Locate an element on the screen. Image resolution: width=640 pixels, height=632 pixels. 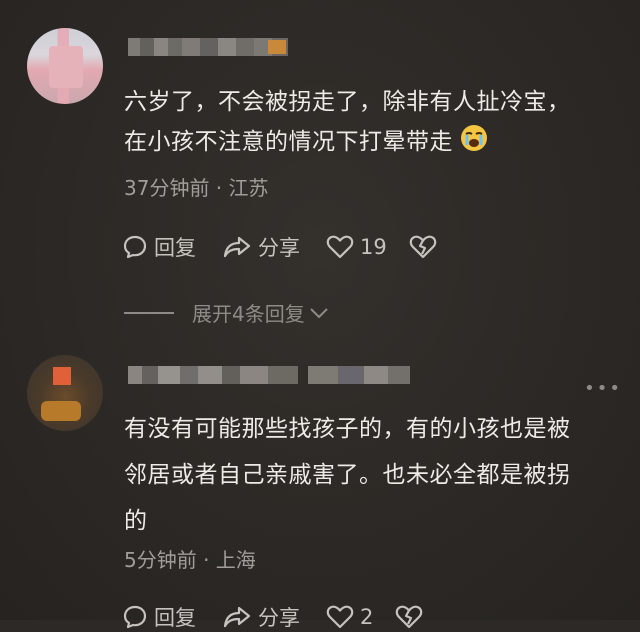
comment-line: 六岁了，不会被拐走了，除非有人扯冷宝， is located at coordinates (347, 102).